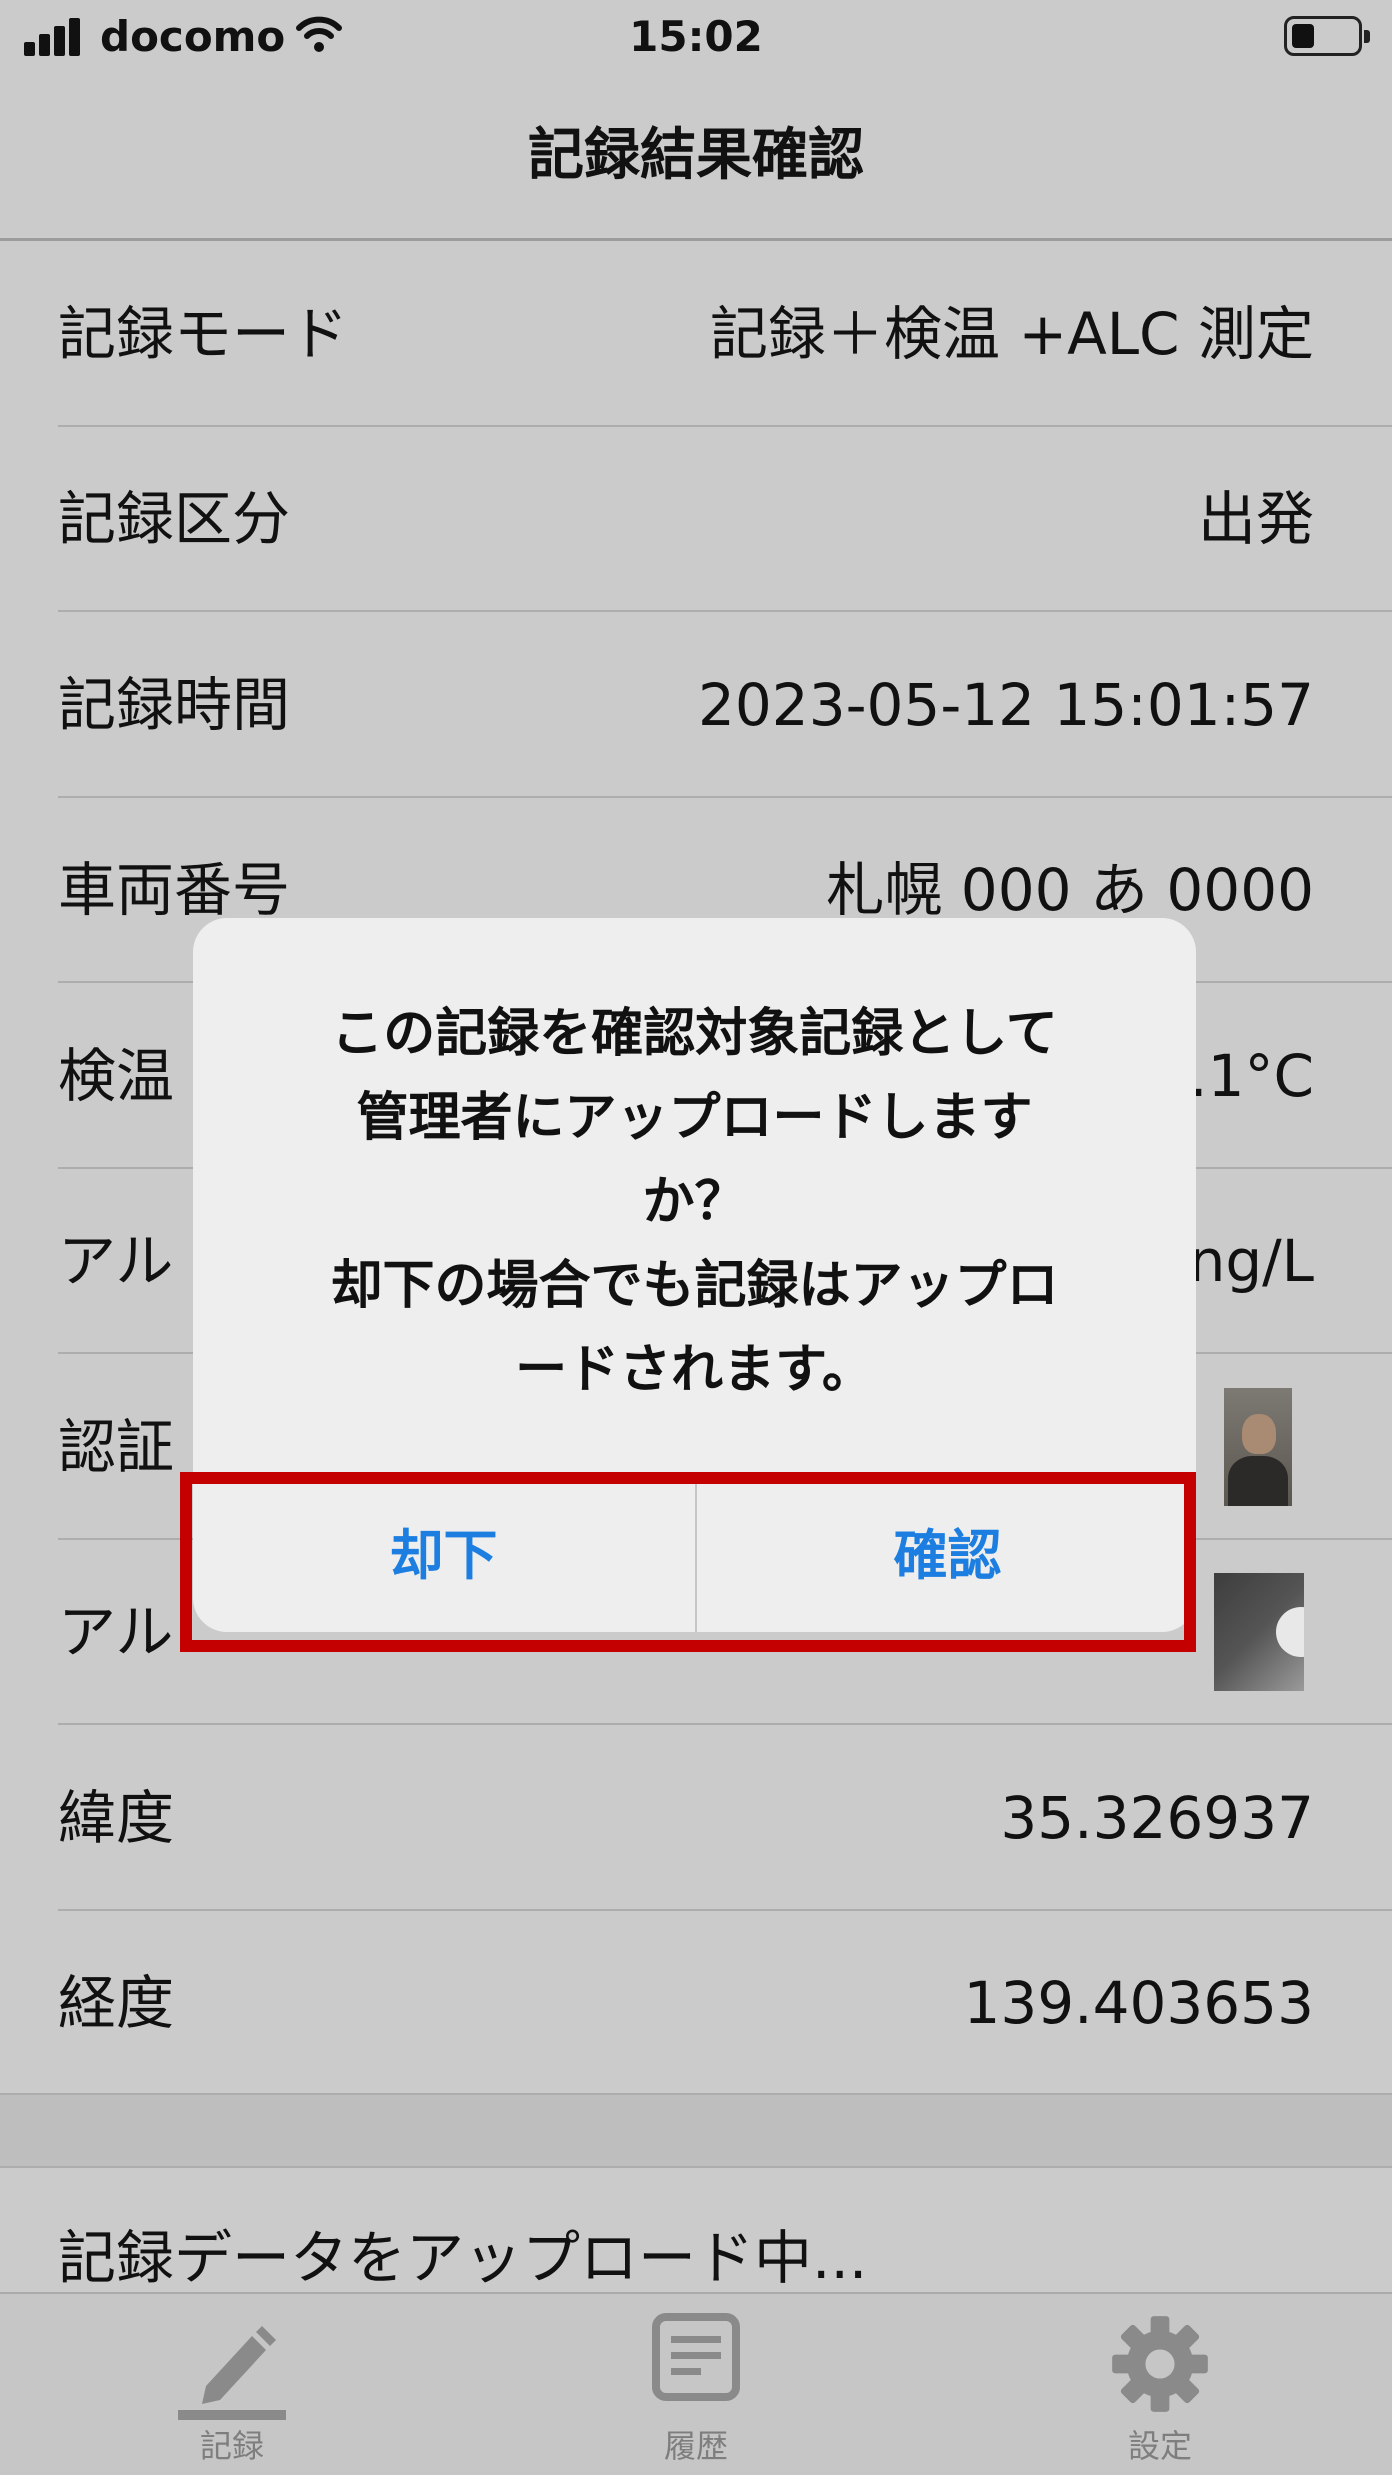 Image resolution: width=1392 pixels, height=2475 pixels. Describe the element at coordinates (1160, 2364) in the screenshot. I see `gear-icon` at that location.